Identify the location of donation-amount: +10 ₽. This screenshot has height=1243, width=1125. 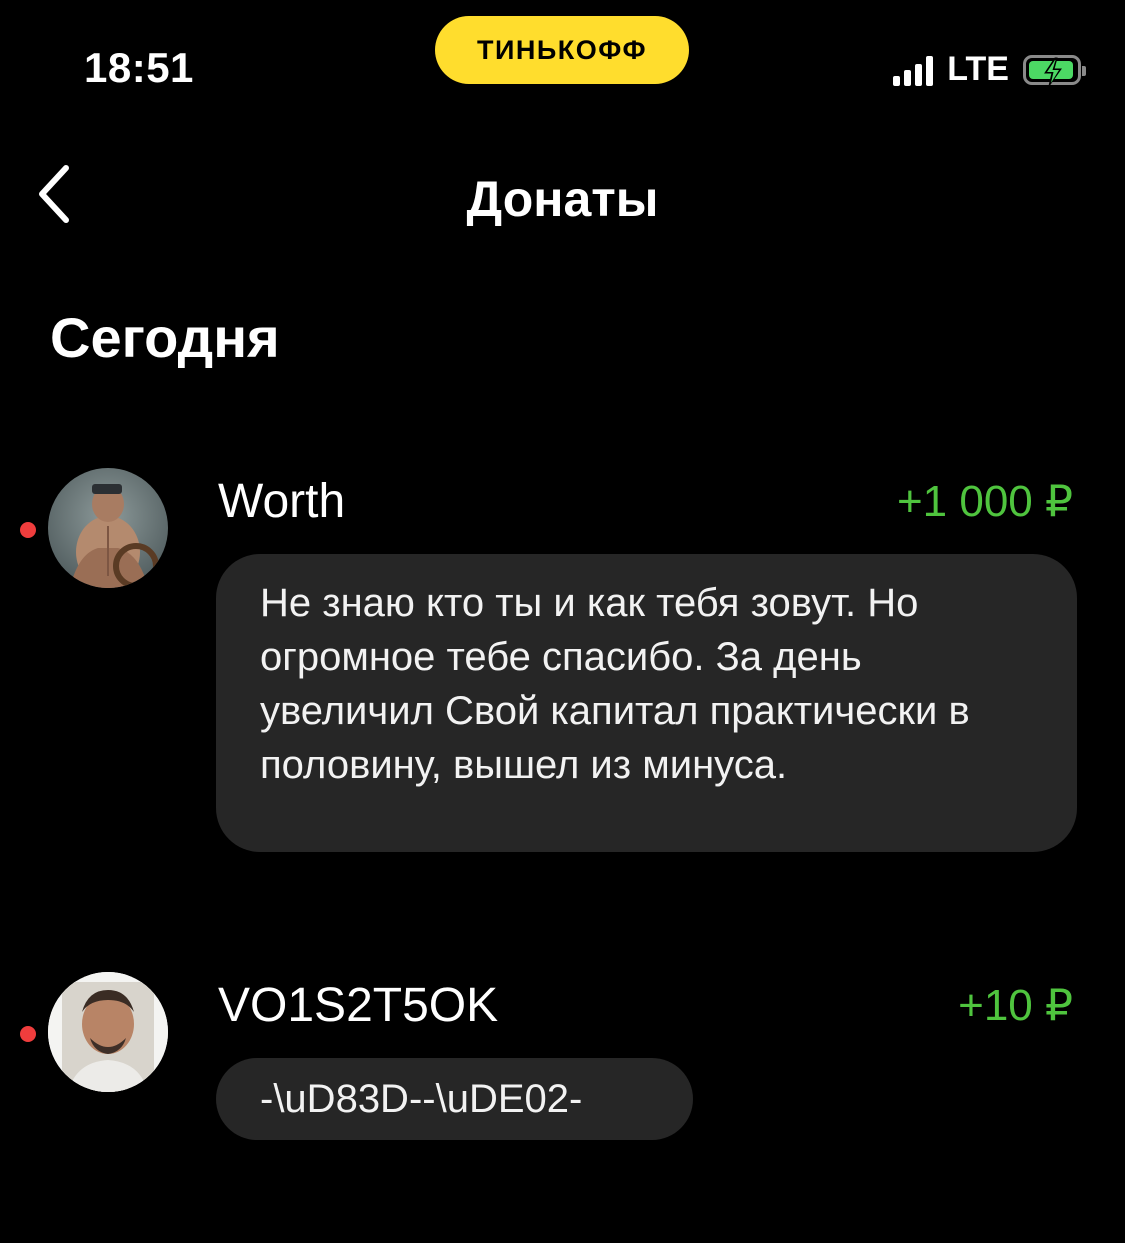
(1015, 1005).